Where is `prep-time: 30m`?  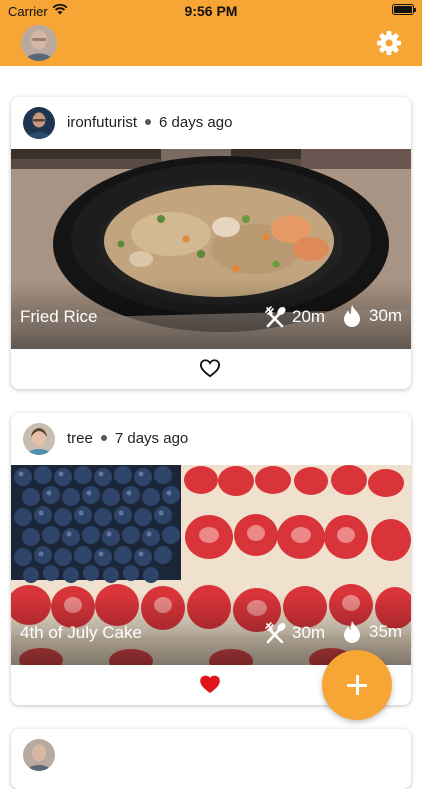 prep-time: 30m is located at coordinates (294, 633).